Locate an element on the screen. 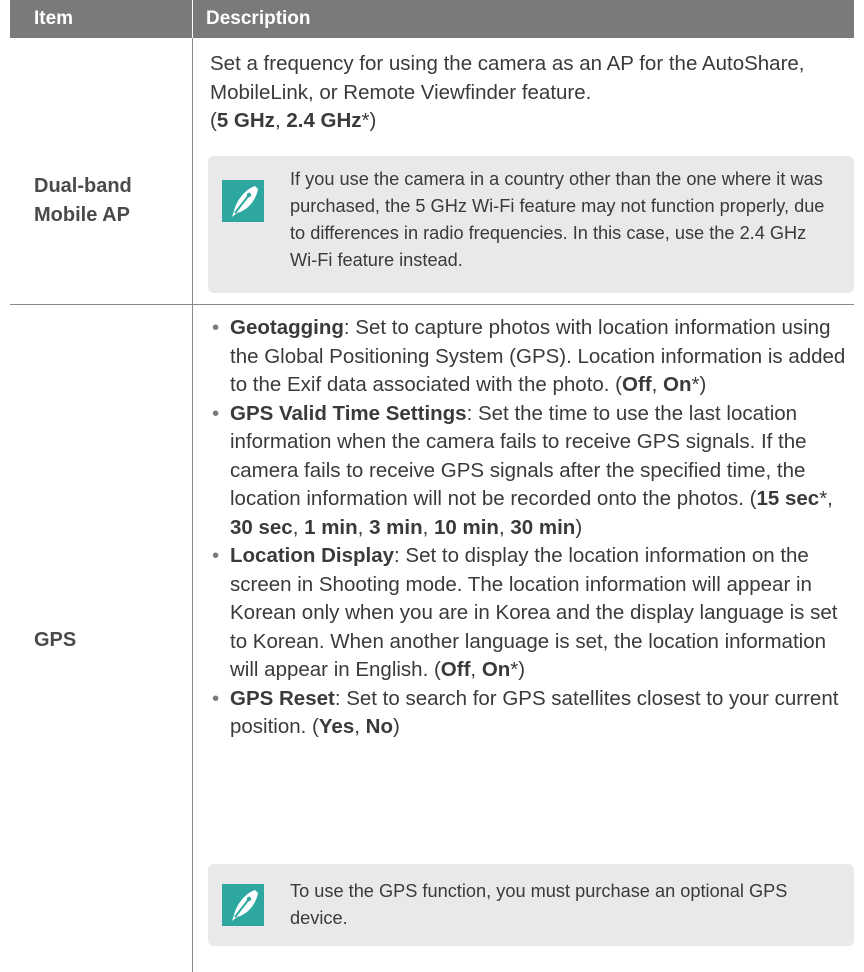 The height and width of the screenshot is (972, 864). row-divider is located at coordinates (432, 304).